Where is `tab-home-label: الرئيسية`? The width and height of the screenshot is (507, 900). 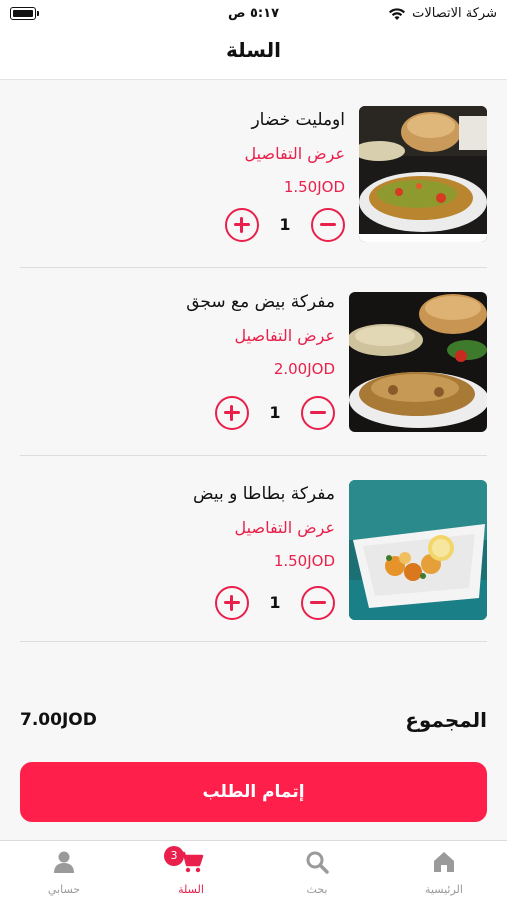 tab-home-label: الرئيسية is located at coordinates (444, 889).